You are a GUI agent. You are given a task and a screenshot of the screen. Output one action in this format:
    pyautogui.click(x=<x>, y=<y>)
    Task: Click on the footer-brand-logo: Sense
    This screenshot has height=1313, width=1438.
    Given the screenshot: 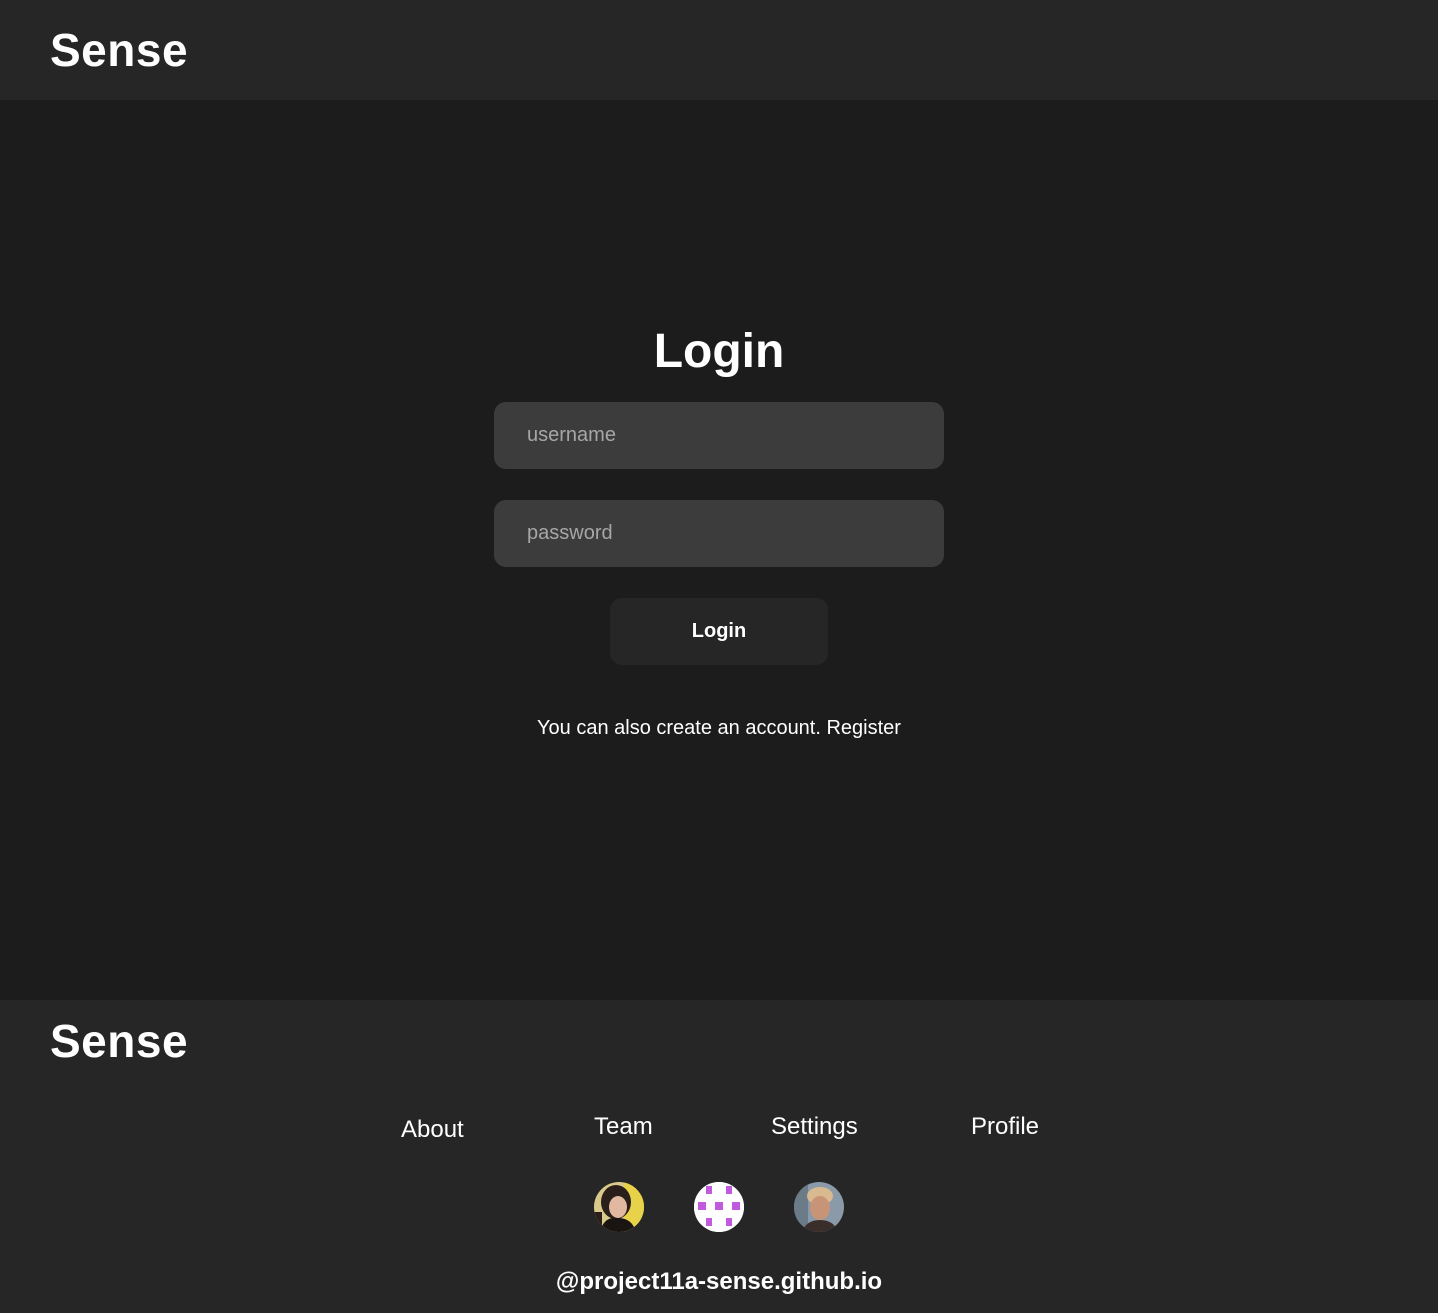 What is the action you would take?
    pyautogui.click(x=119, y=1041)
    